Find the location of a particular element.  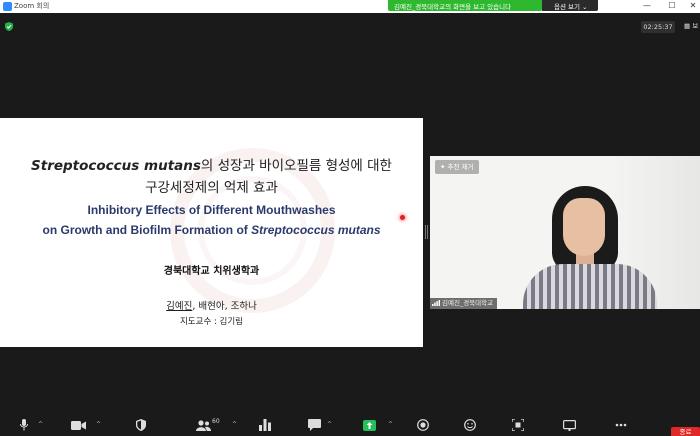

end-meeting-button: 종료 is located at coordinates (685, 431).